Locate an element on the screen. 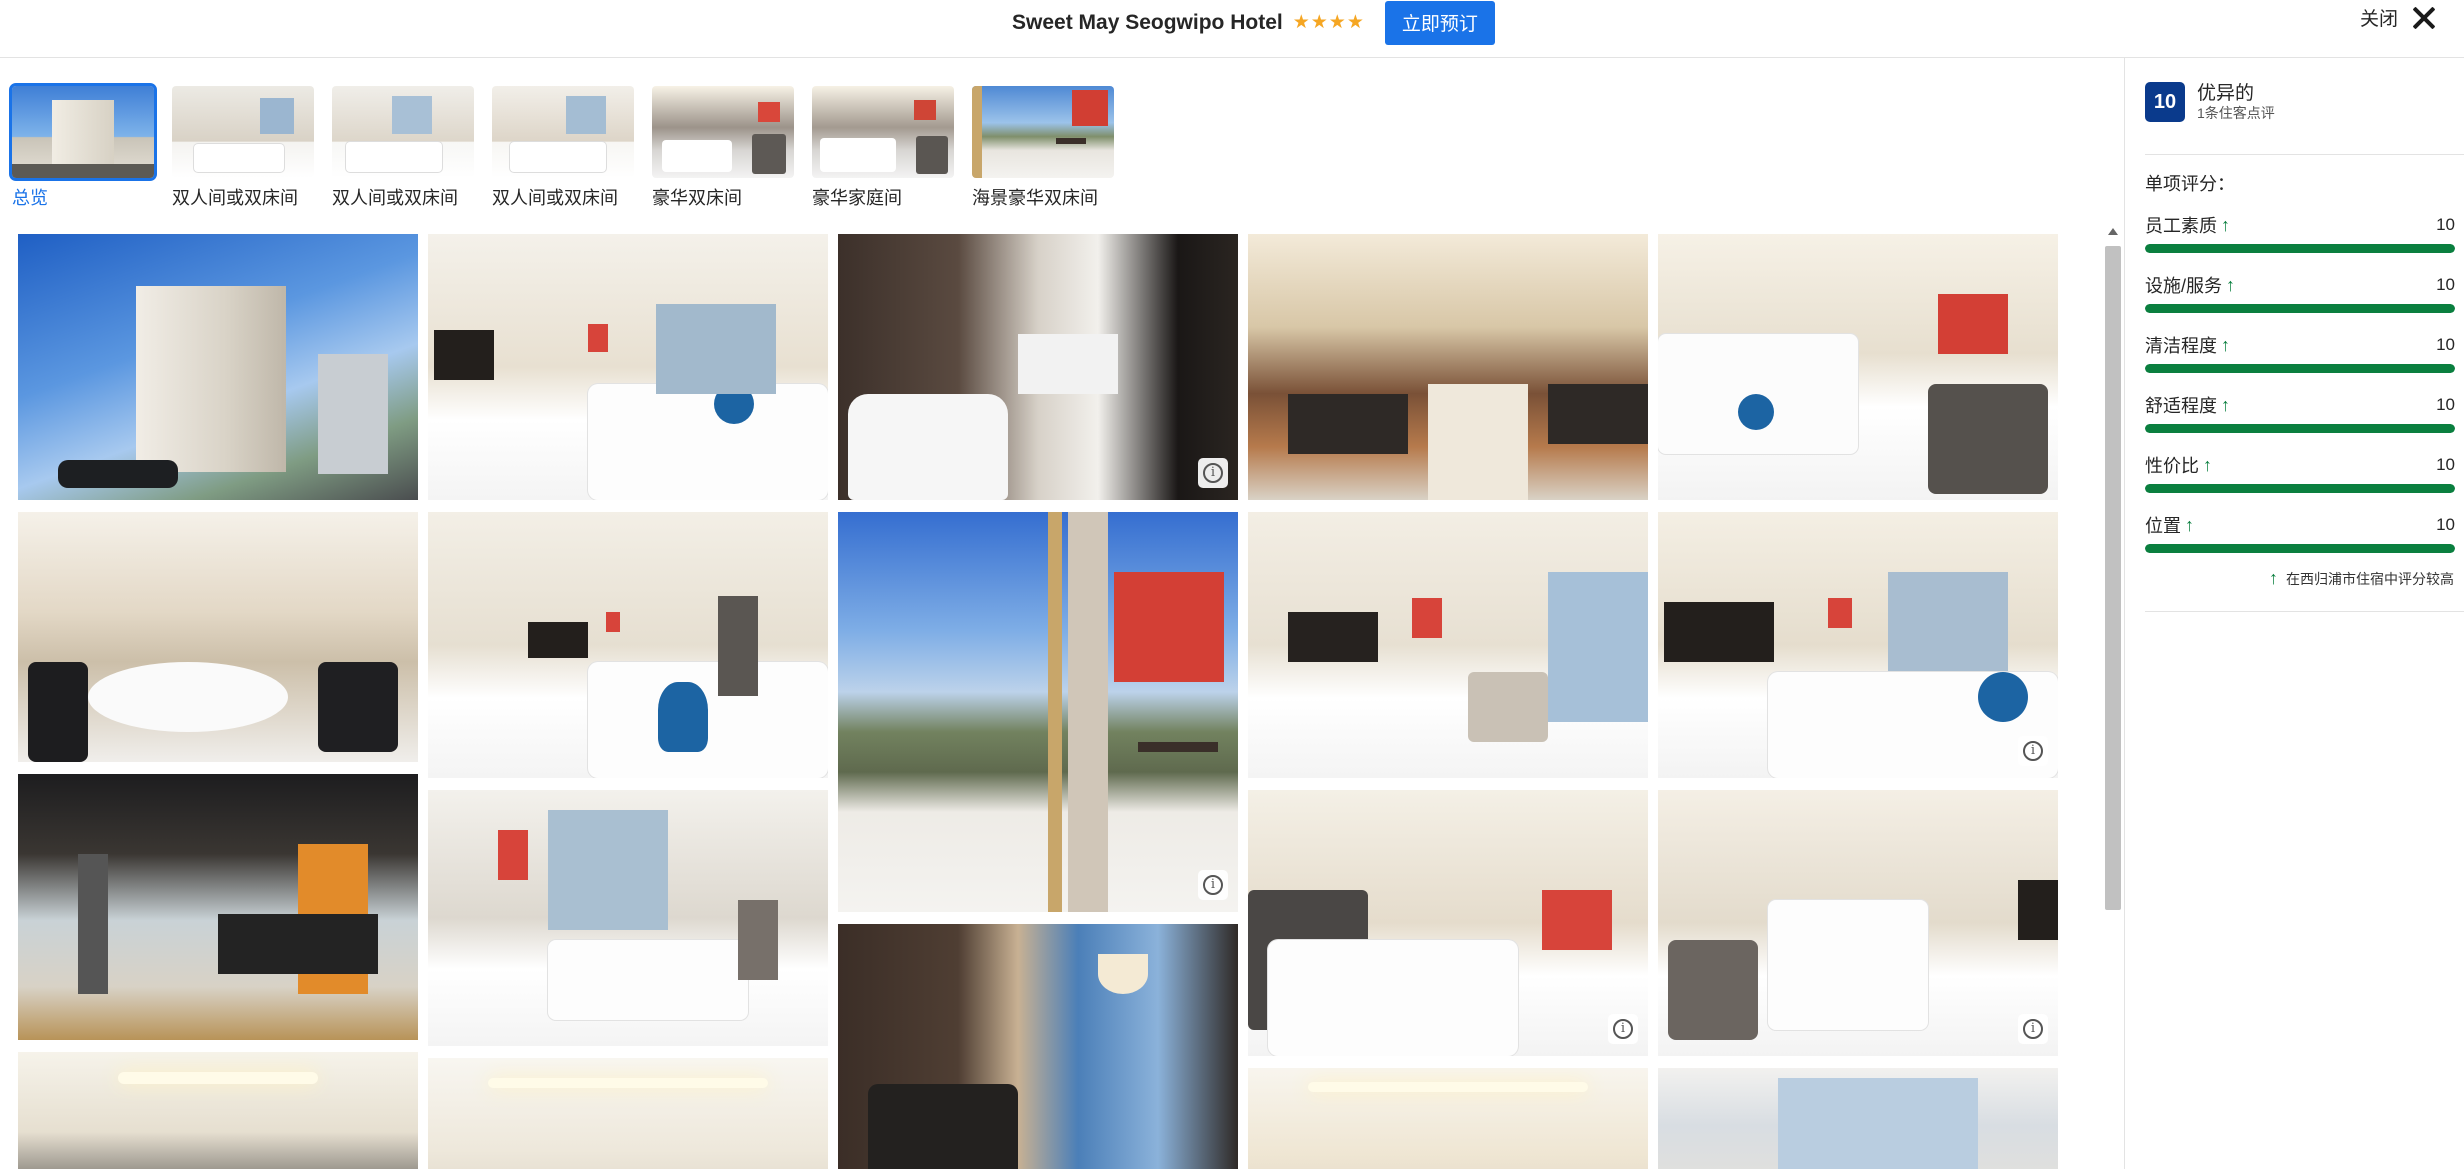 Image resolution: width=2464 pixels, height=1169 pixels. thumb-seaview-deluxe-twin: 海景豪华双床间 is located at coordinates (1043, 148).